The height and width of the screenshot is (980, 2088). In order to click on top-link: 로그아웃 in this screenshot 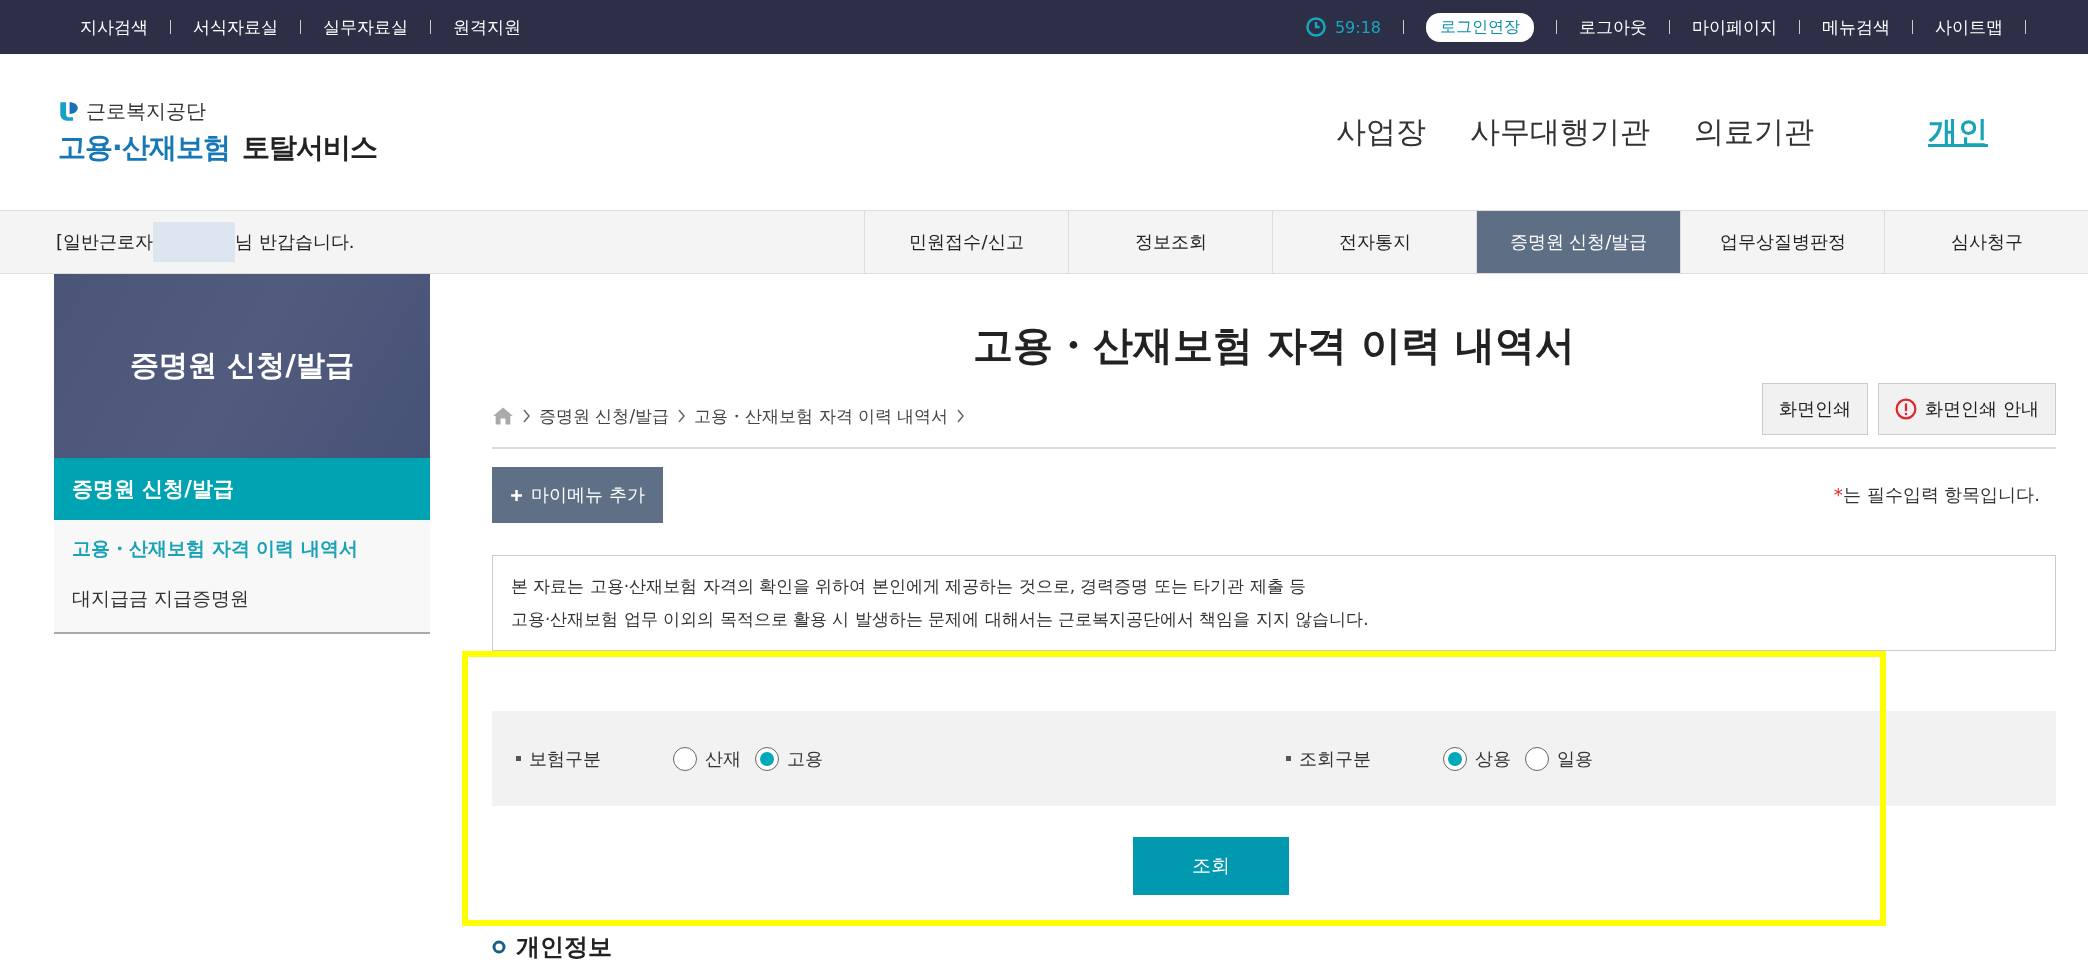, I will do `click(1613, 27)`.